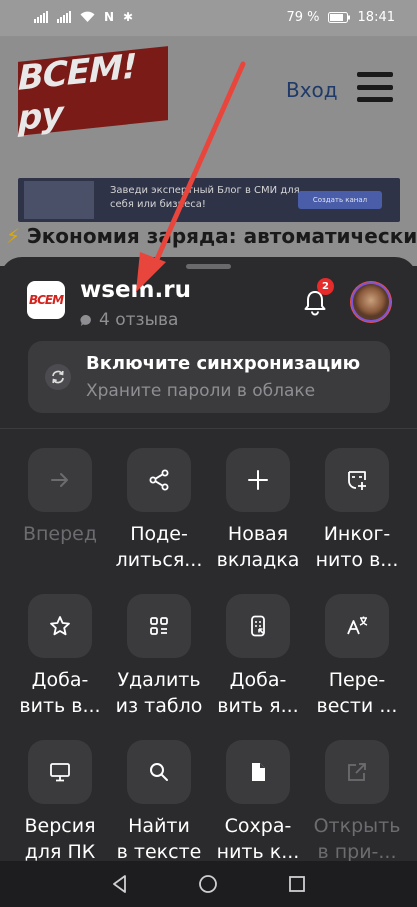  I want to click on annotation-arrow, so click(191, 176).